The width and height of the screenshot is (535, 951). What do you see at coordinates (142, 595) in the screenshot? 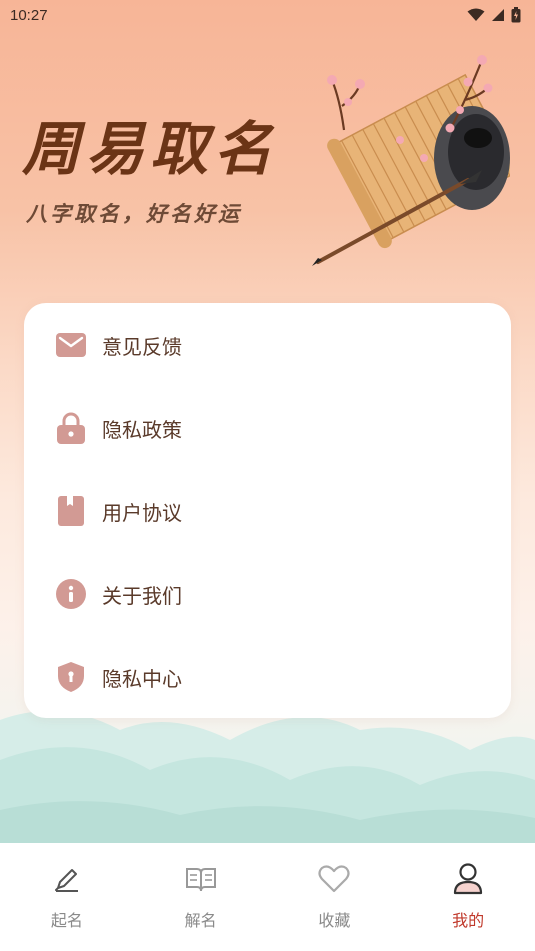
I see `menu-item-label: 关于我们` at bounding box center [142, 595].